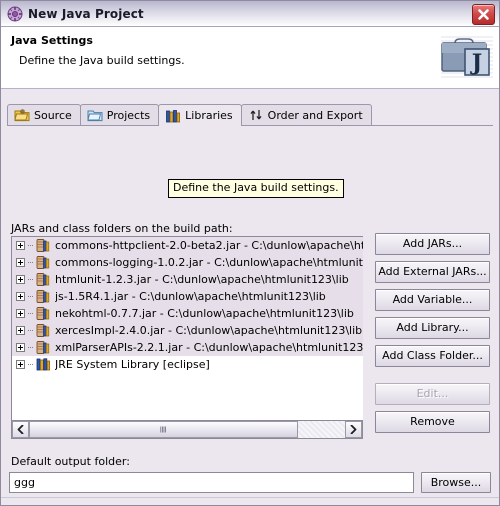 The image size is (500, 506). Describe the element at coordinates (102, 60) in the screenshot. I see `page-subtitle: Define the Java build settings.` at that location.